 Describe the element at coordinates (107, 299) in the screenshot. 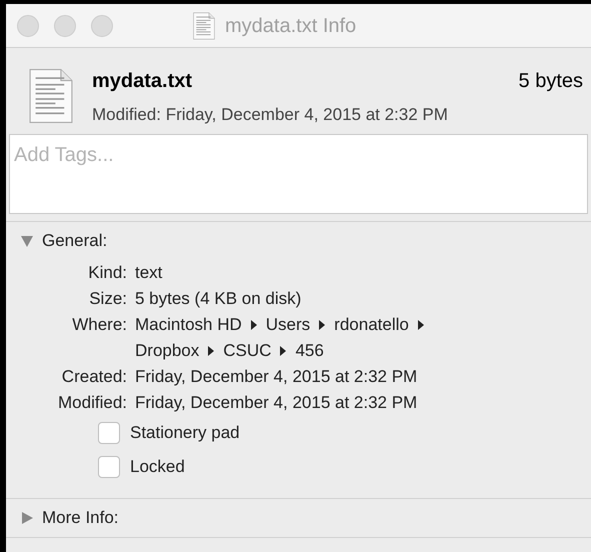

I see `field-label: Size:` at that location.